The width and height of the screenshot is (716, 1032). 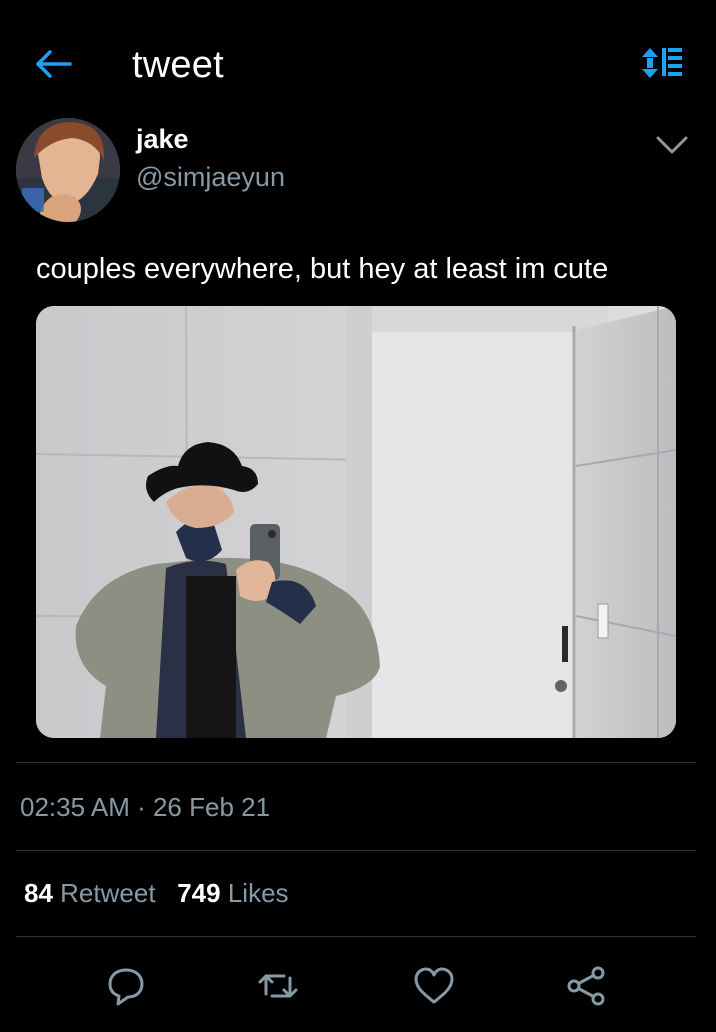 I want to click on retweet-count: 84, so click(x=38, y=893).